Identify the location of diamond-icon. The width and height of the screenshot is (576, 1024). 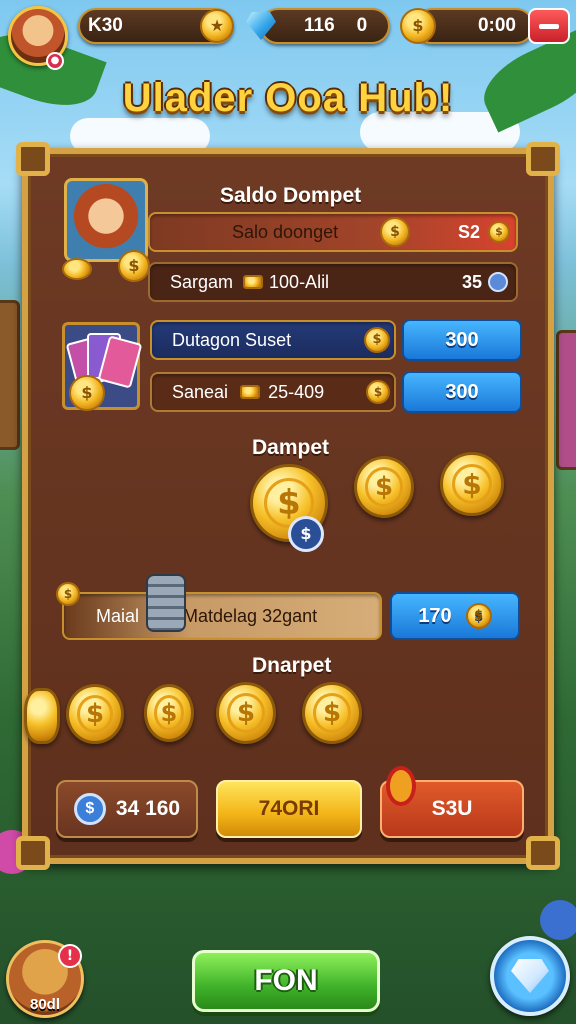
(498, 282).